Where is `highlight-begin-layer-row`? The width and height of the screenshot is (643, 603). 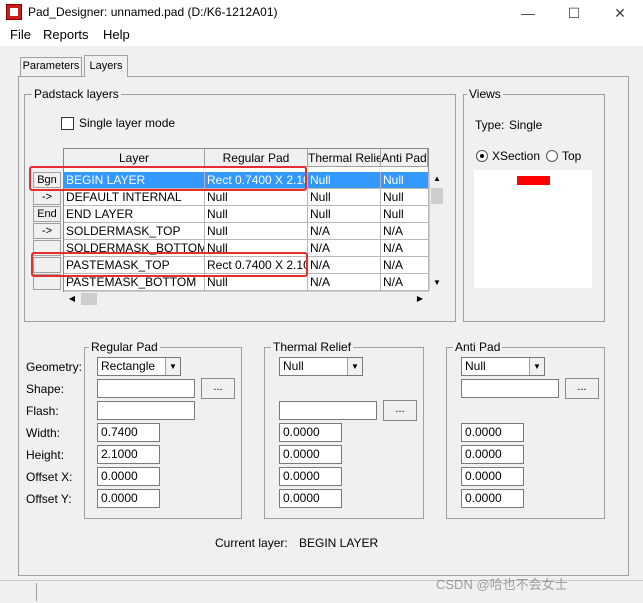 highlight-begin-layer-row is located at coordinates (168, 178).